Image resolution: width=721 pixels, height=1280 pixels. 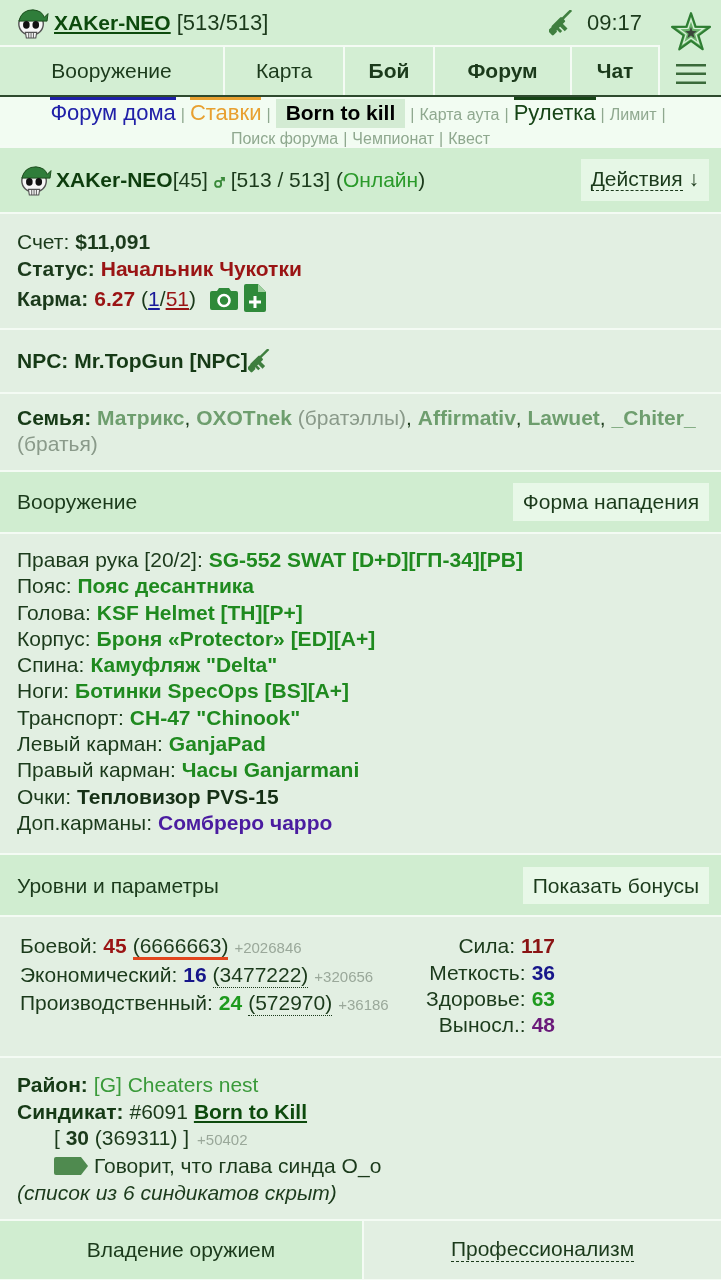 I want to click on experience-value: (572970), so click(x=290, y=1003).